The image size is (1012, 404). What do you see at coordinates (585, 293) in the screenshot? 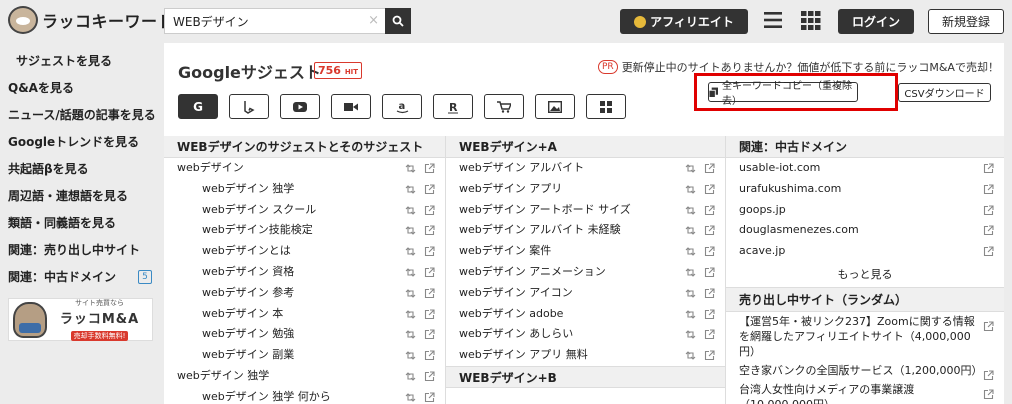
I see `keyword-row: webデザイン アイコン` at bounding box center [585, 293].